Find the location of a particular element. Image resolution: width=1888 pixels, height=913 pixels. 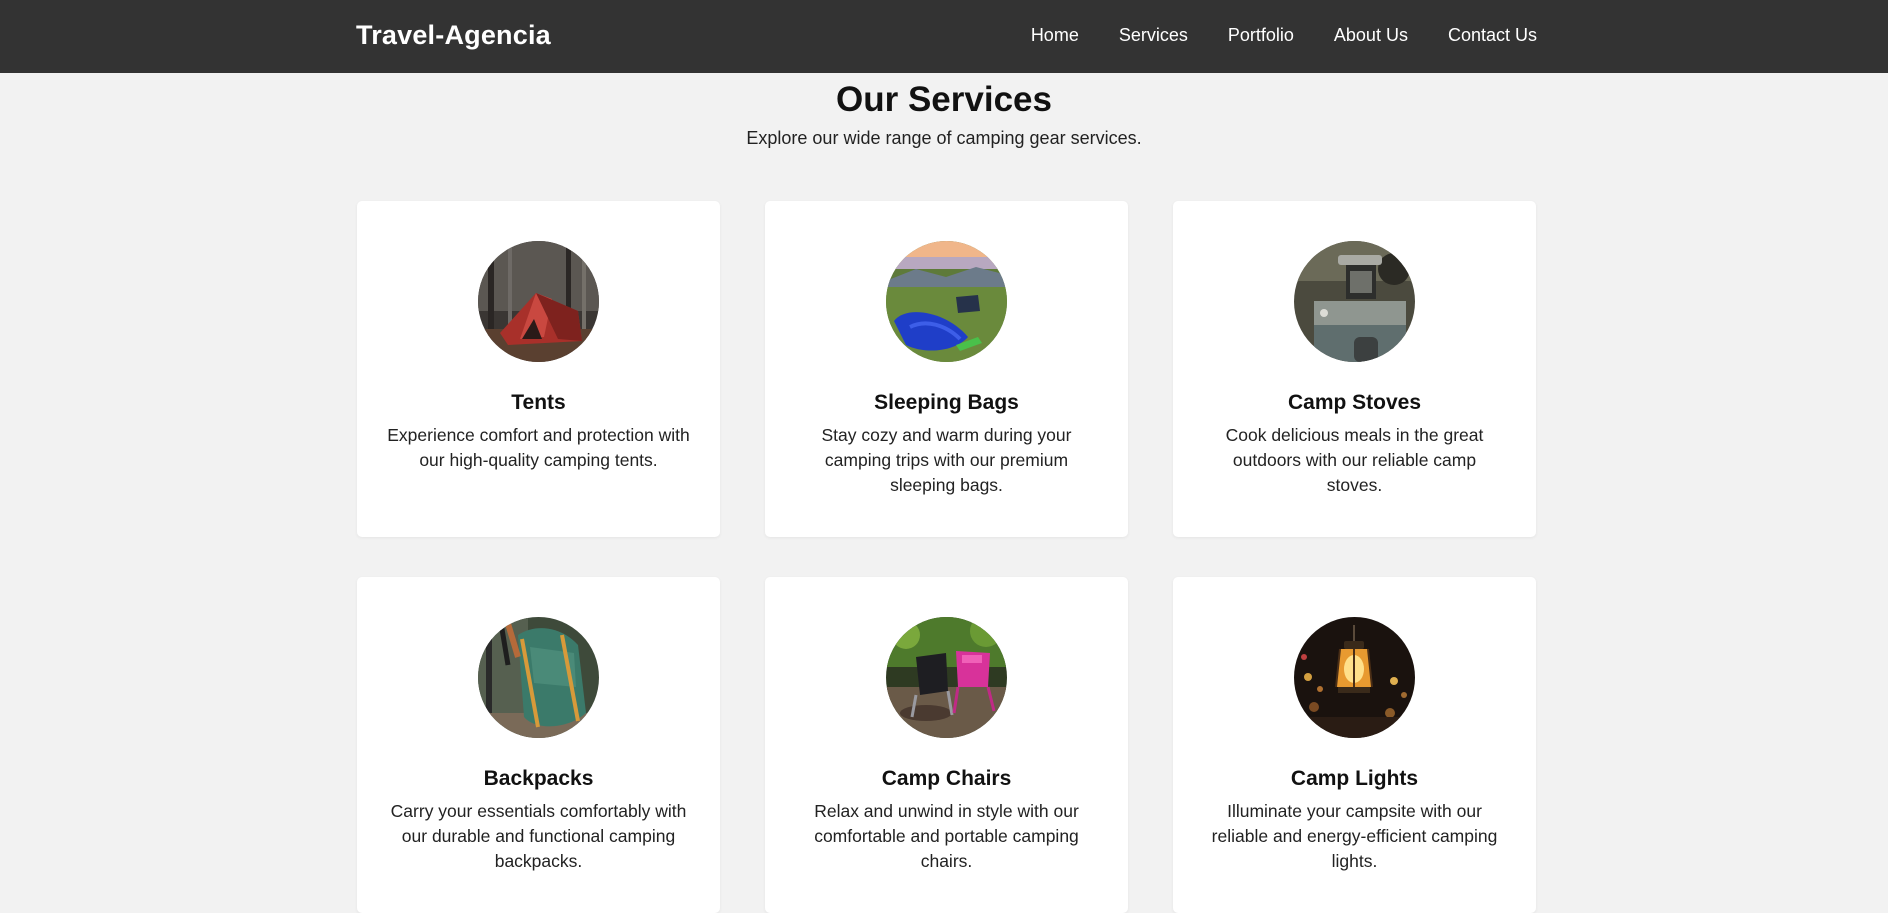

nav-about-us: About Us is located at coordinates (1371, 35).